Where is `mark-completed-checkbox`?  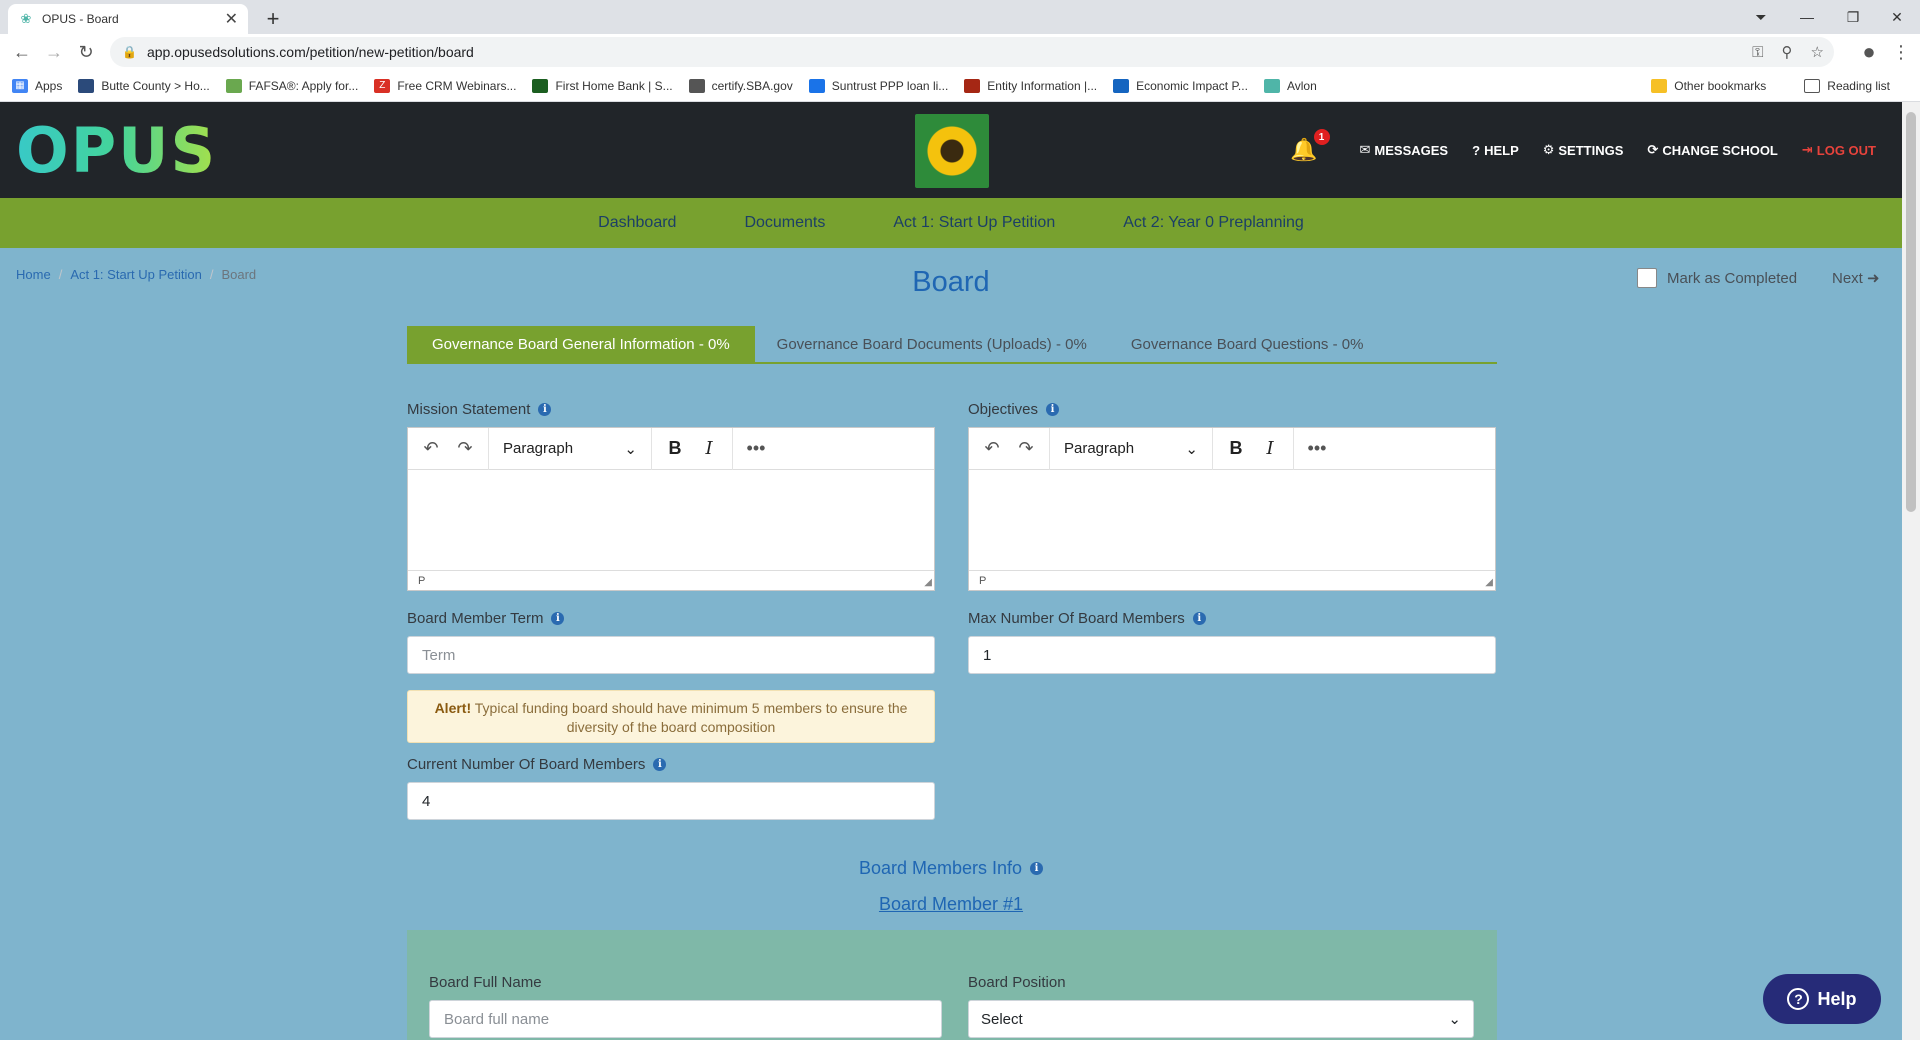
mark-completed-checkbox is located at coordinates (1647, 278).